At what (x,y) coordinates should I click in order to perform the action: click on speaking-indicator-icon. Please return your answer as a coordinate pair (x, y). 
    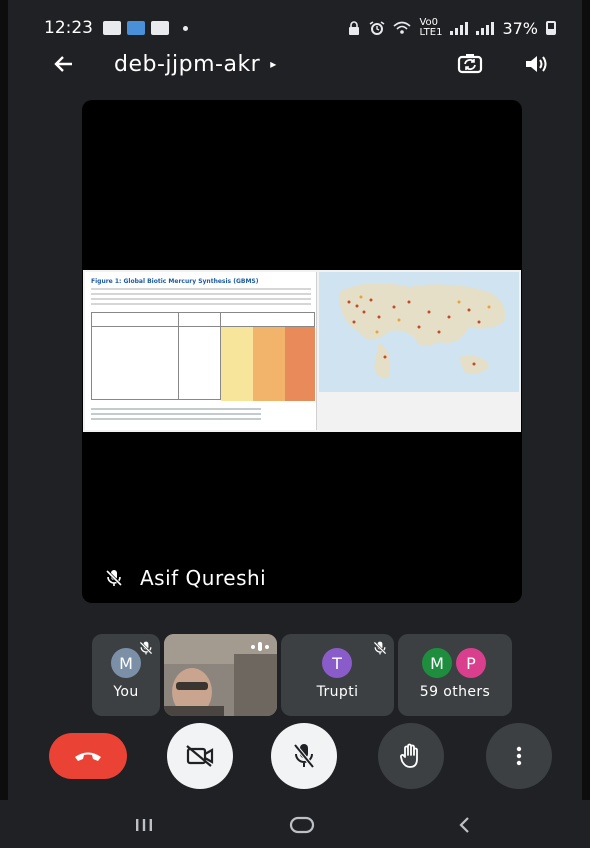
    Looking at the image, I should click on (260, 646).